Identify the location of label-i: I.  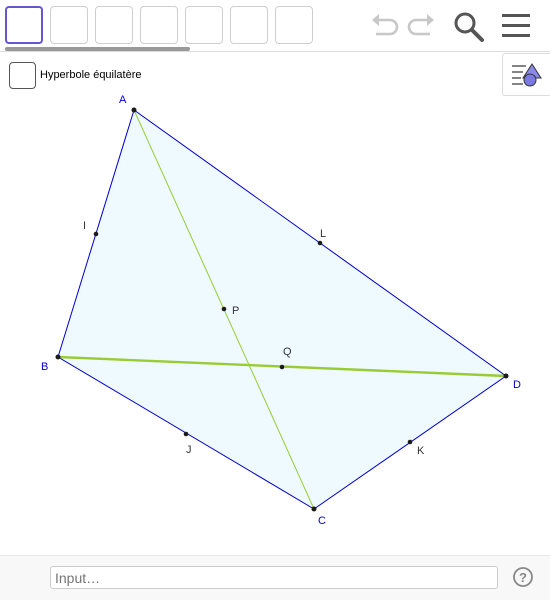
(84, 226).